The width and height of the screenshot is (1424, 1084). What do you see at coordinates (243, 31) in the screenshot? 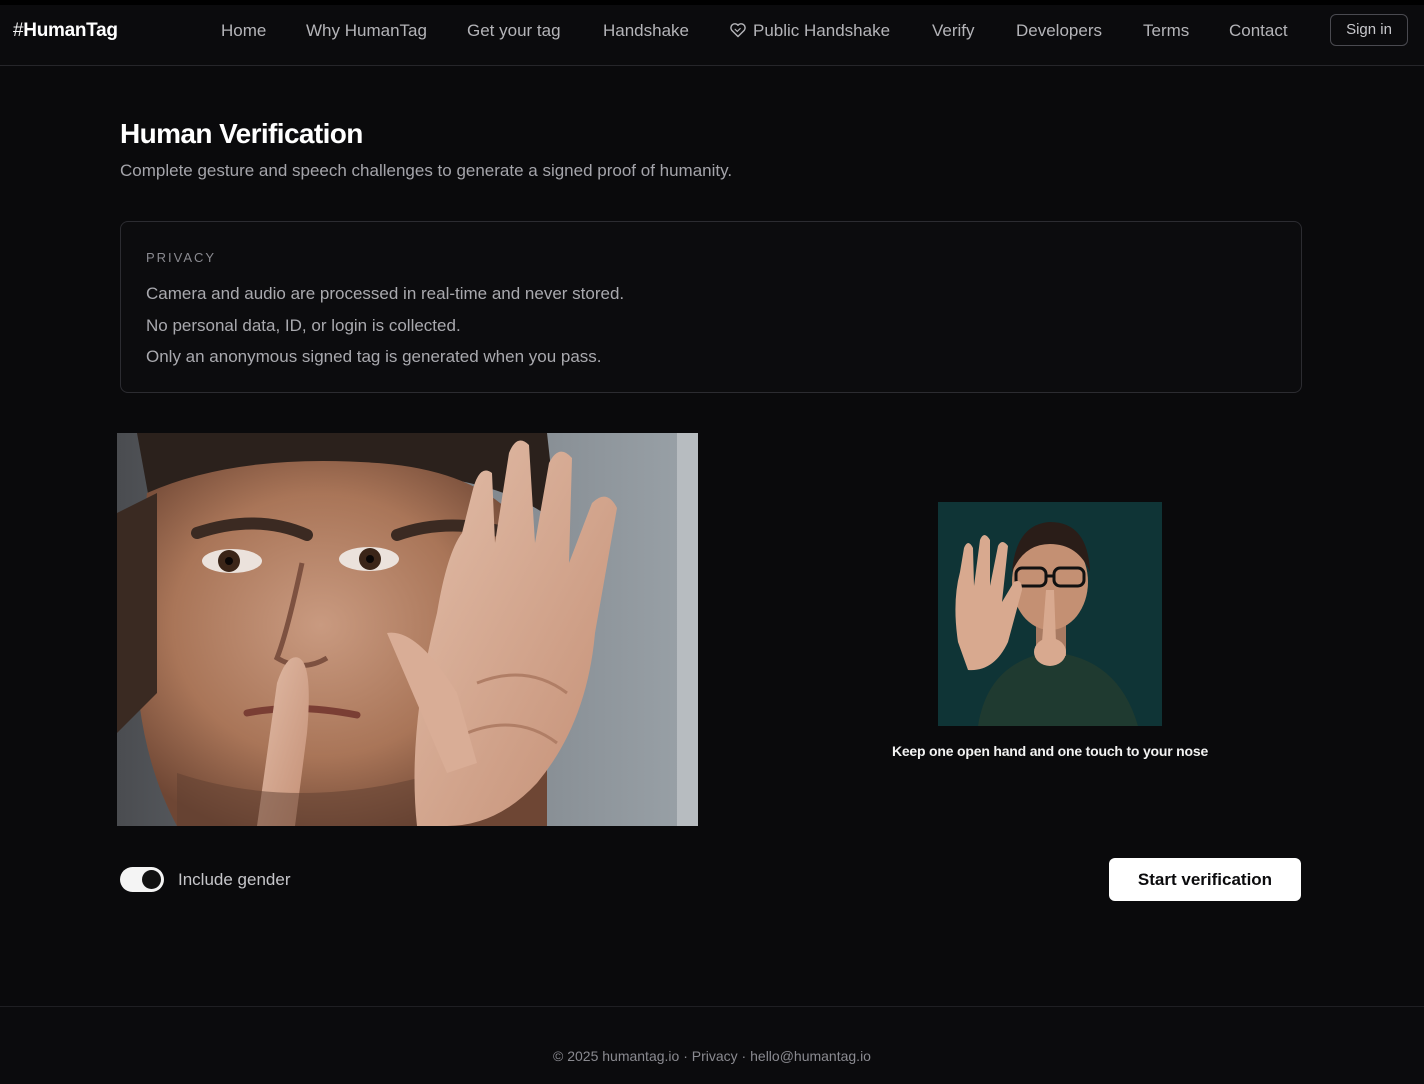
I see `nav-home: Home` at bounding box center [243, 31].